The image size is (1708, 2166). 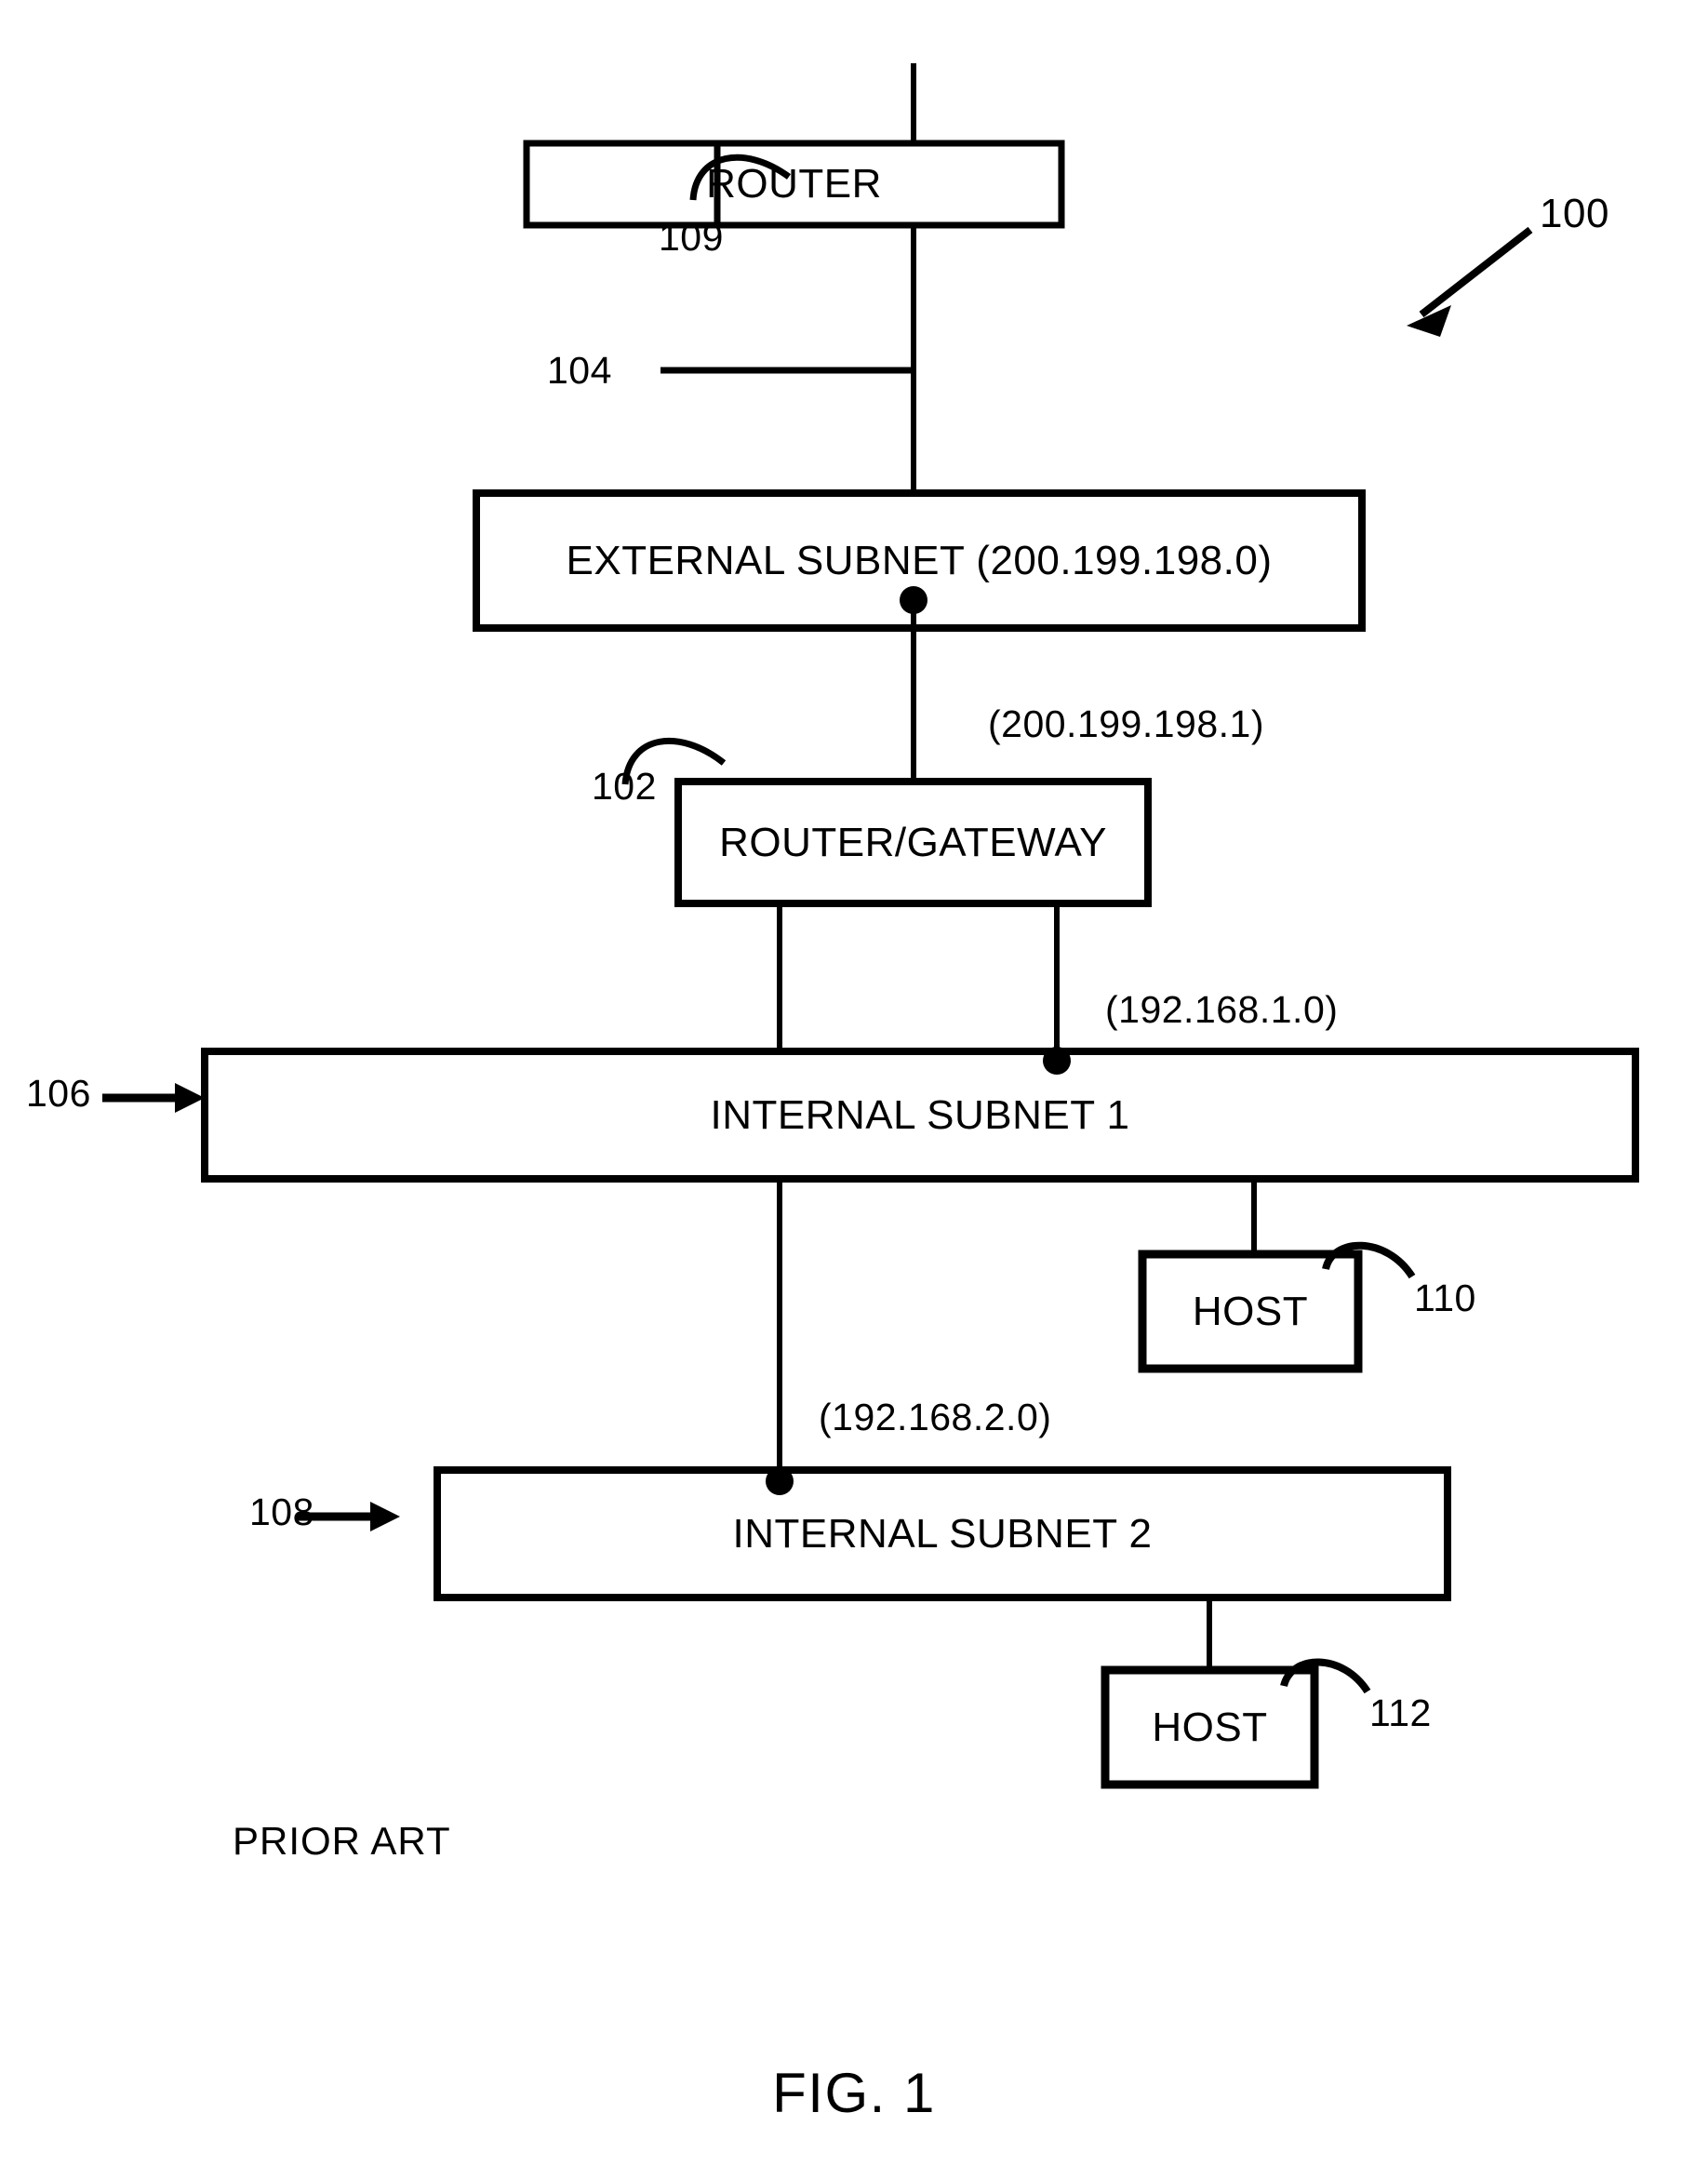 What do you see at coordinates (1400, 1712) in the screenshot?
I see `reference-numeral-112: 112` at bounding box center [1400, 1712].